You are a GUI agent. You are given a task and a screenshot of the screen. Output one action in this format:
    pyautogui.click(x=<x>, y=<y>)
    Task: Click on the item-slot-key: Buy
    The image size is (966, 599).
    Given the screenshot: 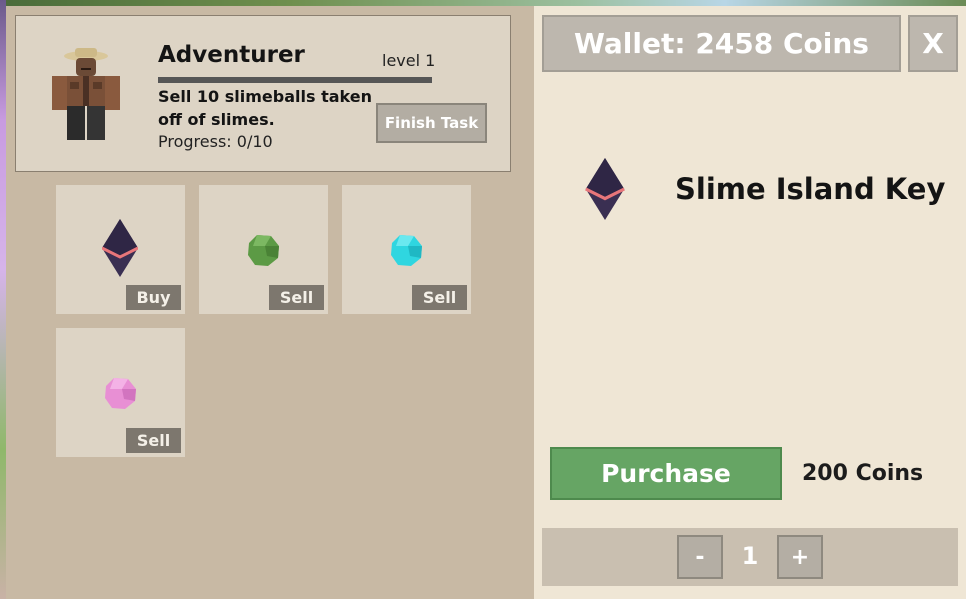 What is the action you would take?
    pyautogui.click(x=120, y=249)
    